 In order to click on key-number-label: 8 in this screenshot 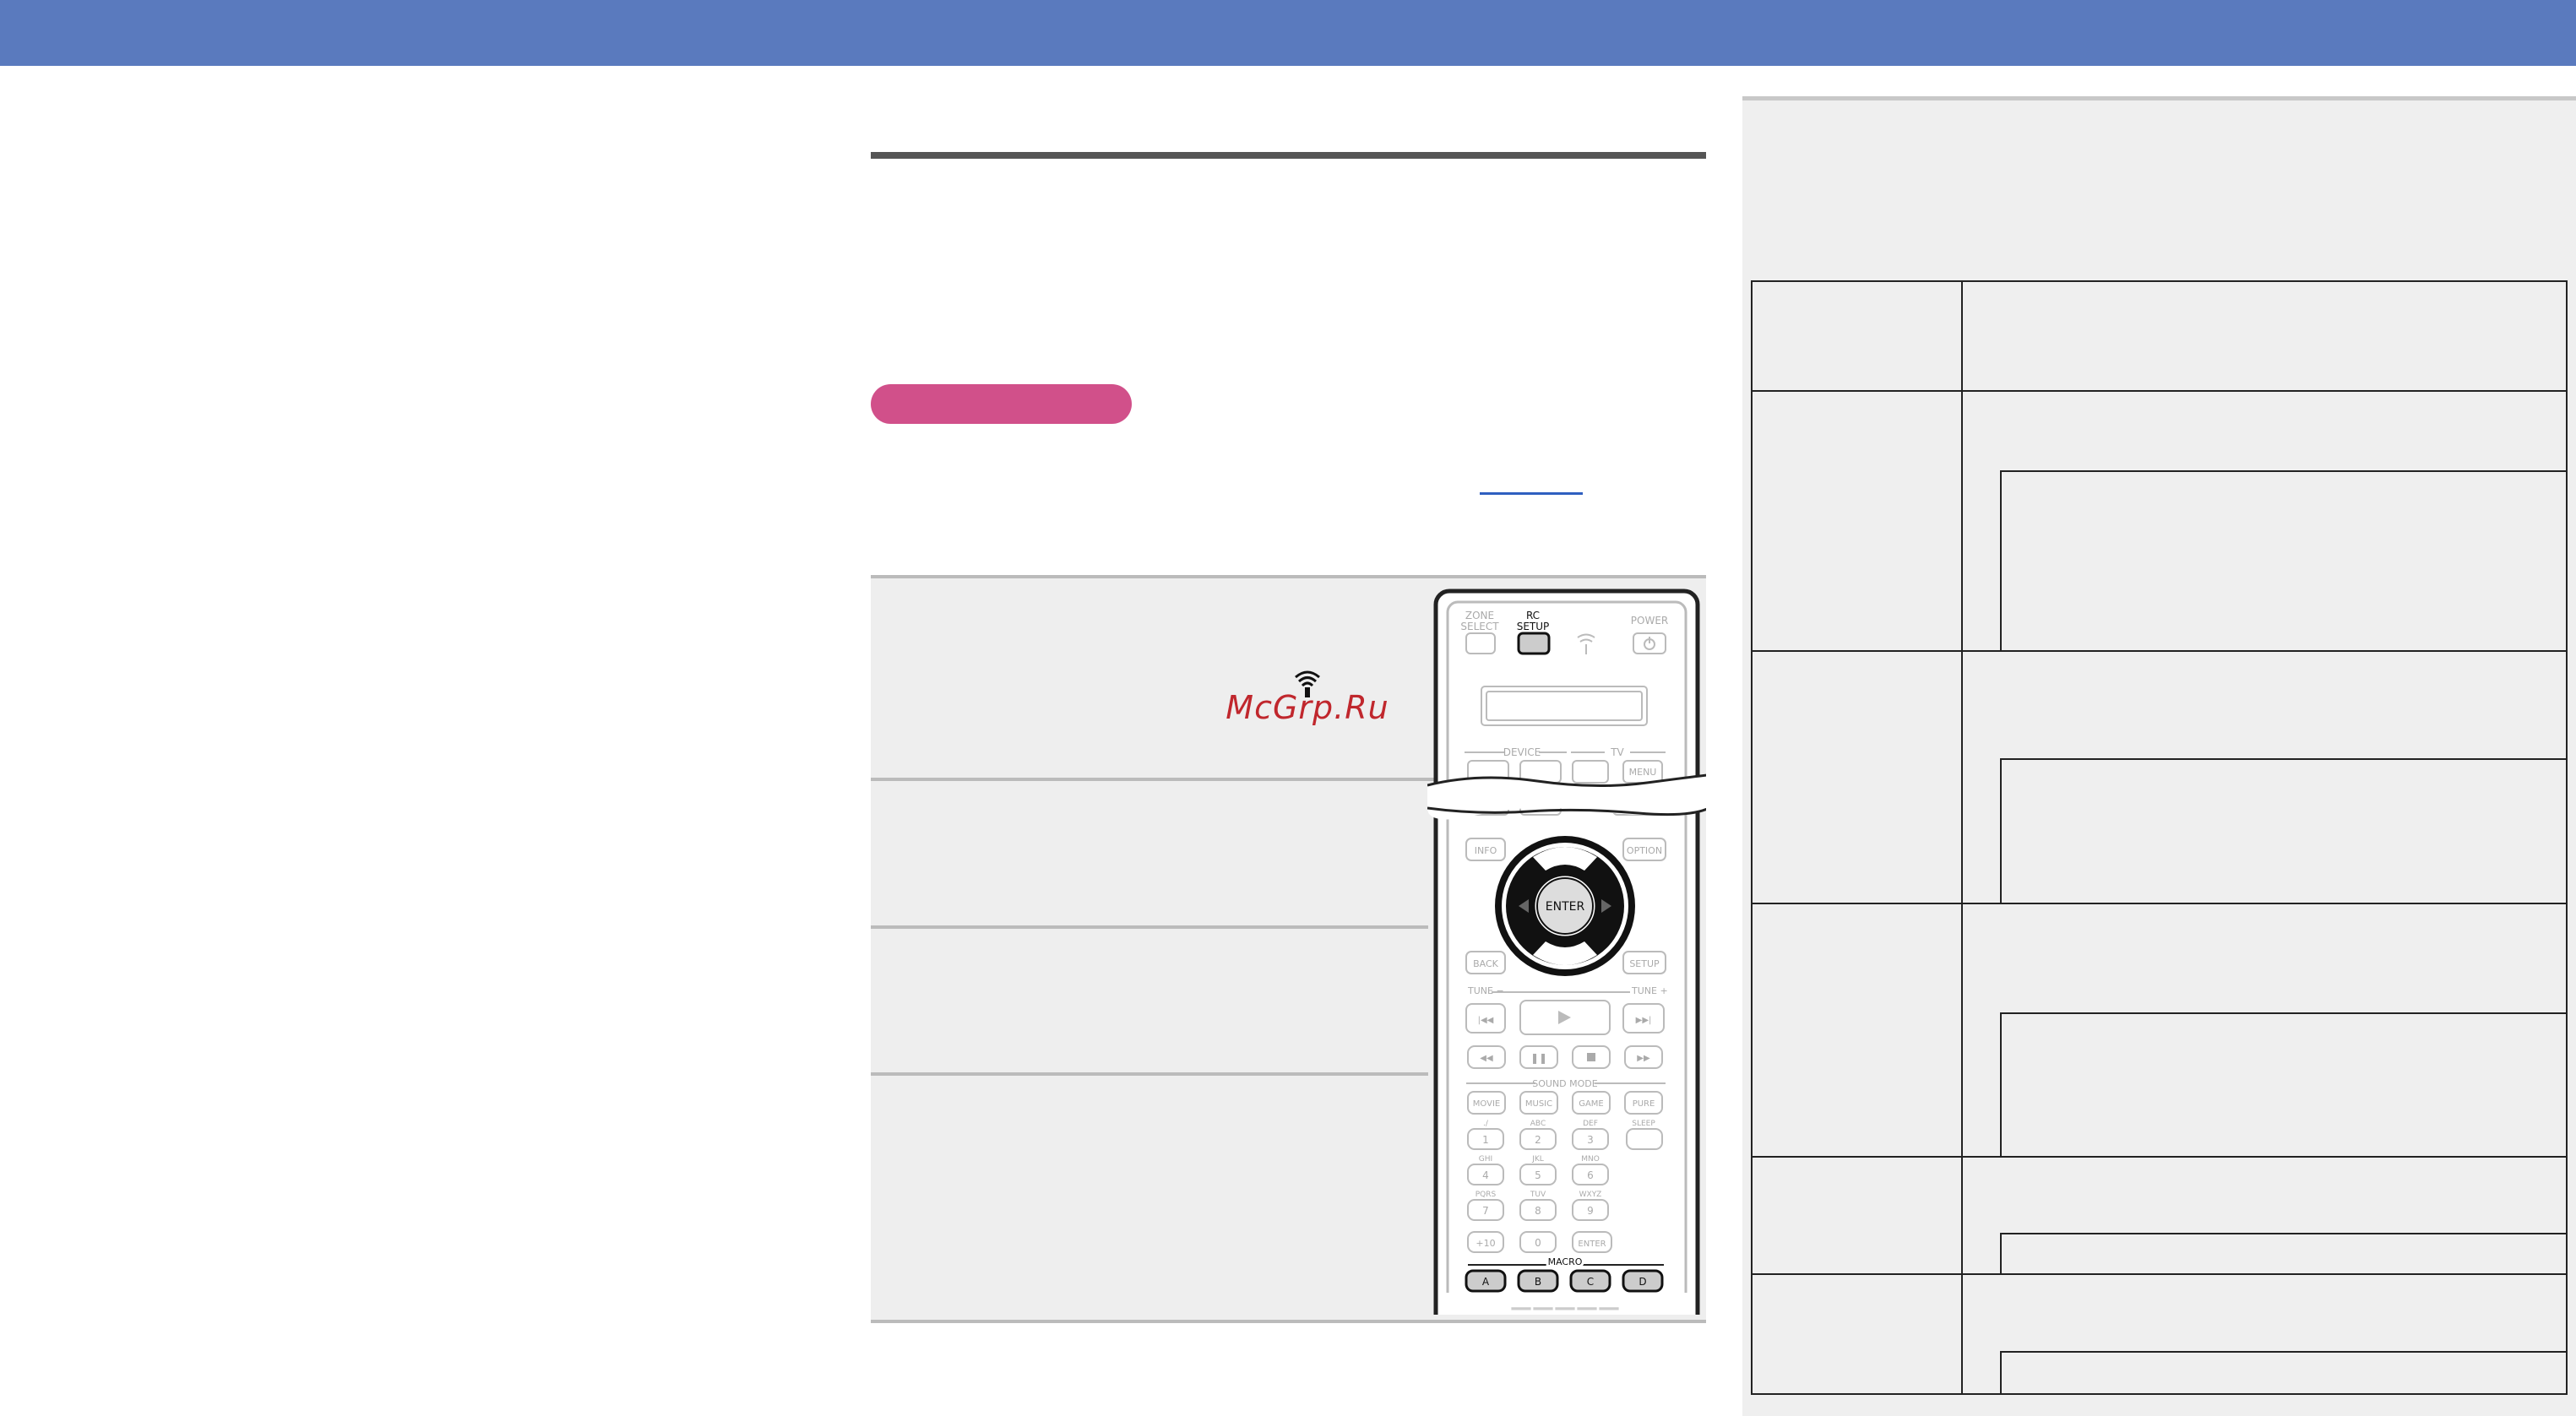, I will do `click(1538, 1211)`.